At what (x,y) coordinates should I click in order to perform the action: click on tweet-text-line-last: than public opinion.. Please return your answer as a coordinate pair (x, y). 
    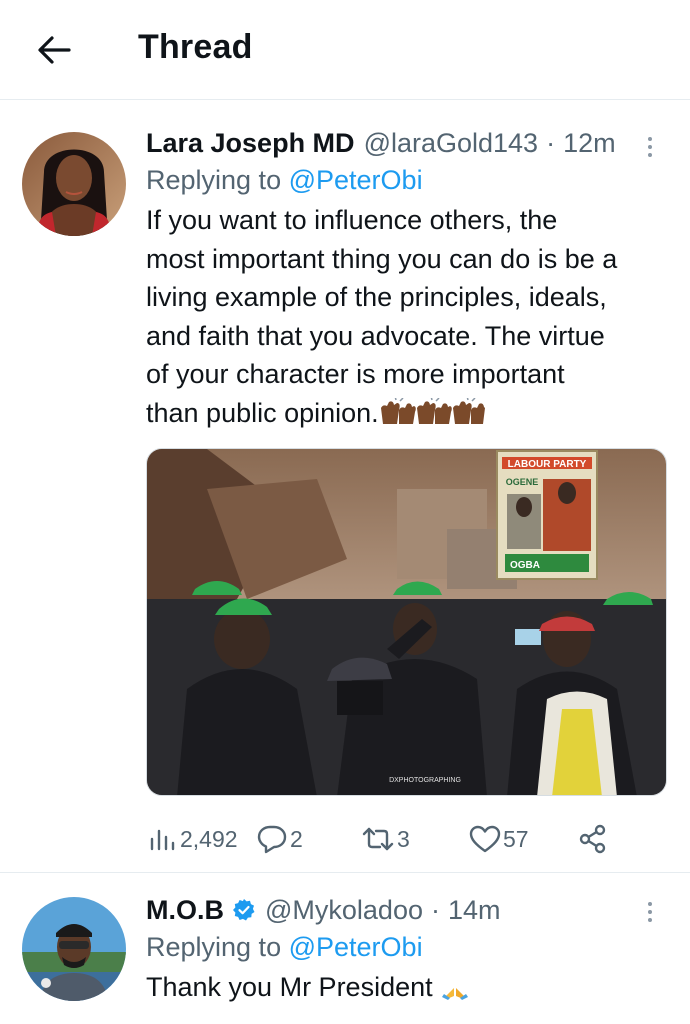
    Looking at the image, I should click on (408, 415).